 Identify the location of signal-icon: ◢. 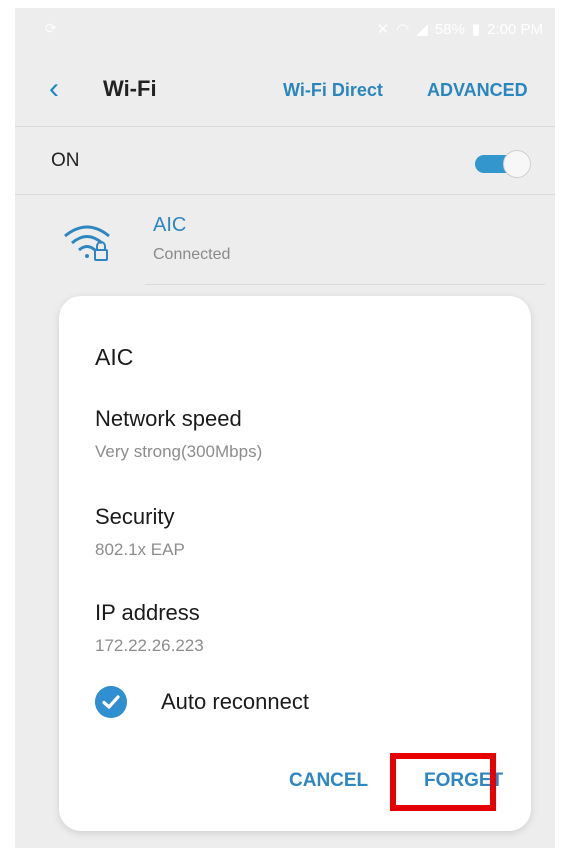
(422, 29).